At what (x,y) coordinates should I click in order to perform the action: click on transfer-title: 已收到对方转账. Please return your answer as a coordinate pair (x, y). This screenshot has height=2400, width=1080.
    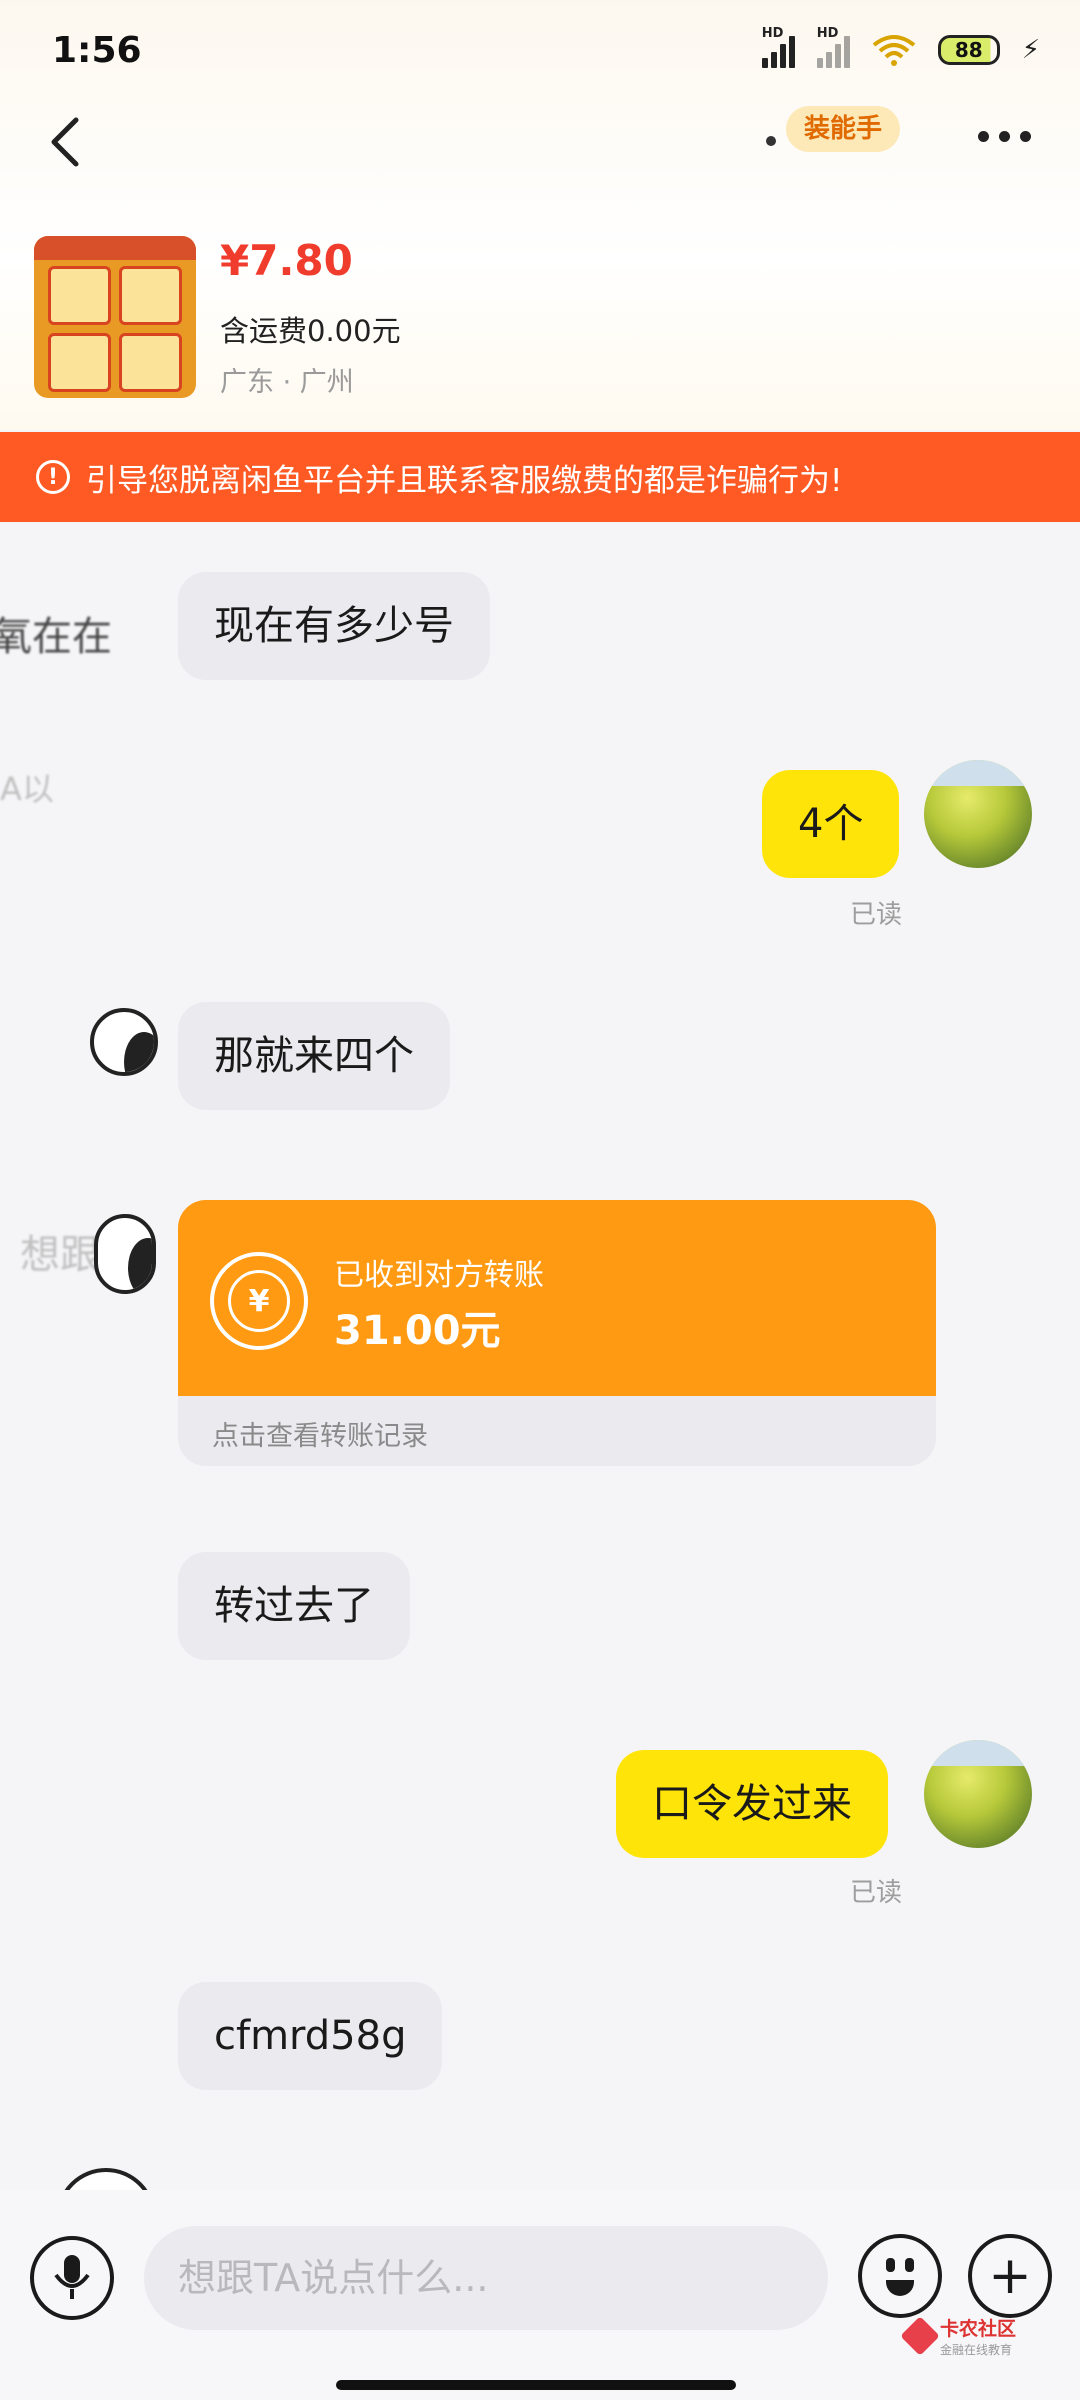
    Looking at the image, I should click on (439, 1275).